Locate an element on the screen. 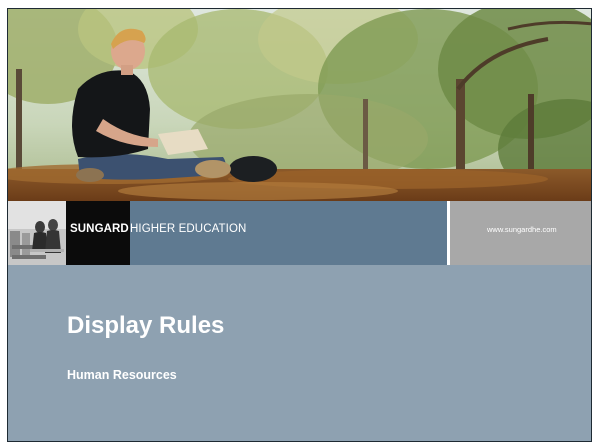 This screenshot has width=594, height=444. brand-name: SUNGARD is located at coordinates (99, 229).